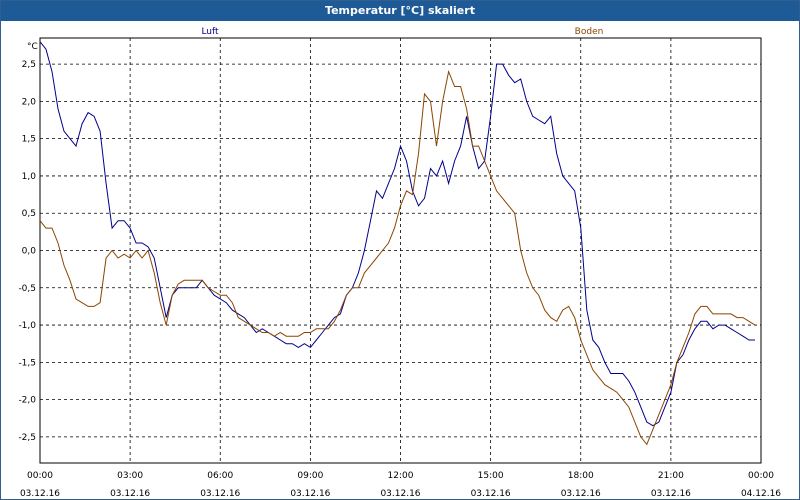 This screenshot has width=800, height=500. Describe the element at coordinates (27, 289) in the screenshot. I see `y-tick-label: -0,5` at that location.